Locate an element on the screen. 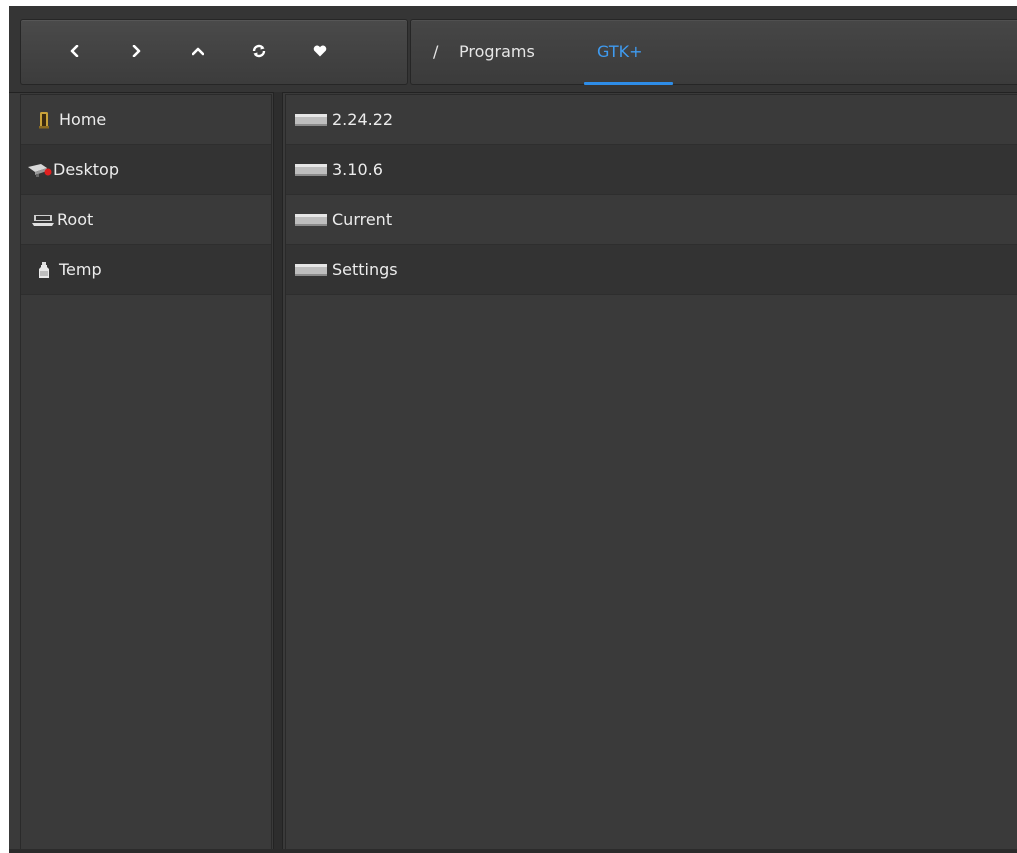 The image size is (1017, 853). back-button is located at coordinates (75, 51).